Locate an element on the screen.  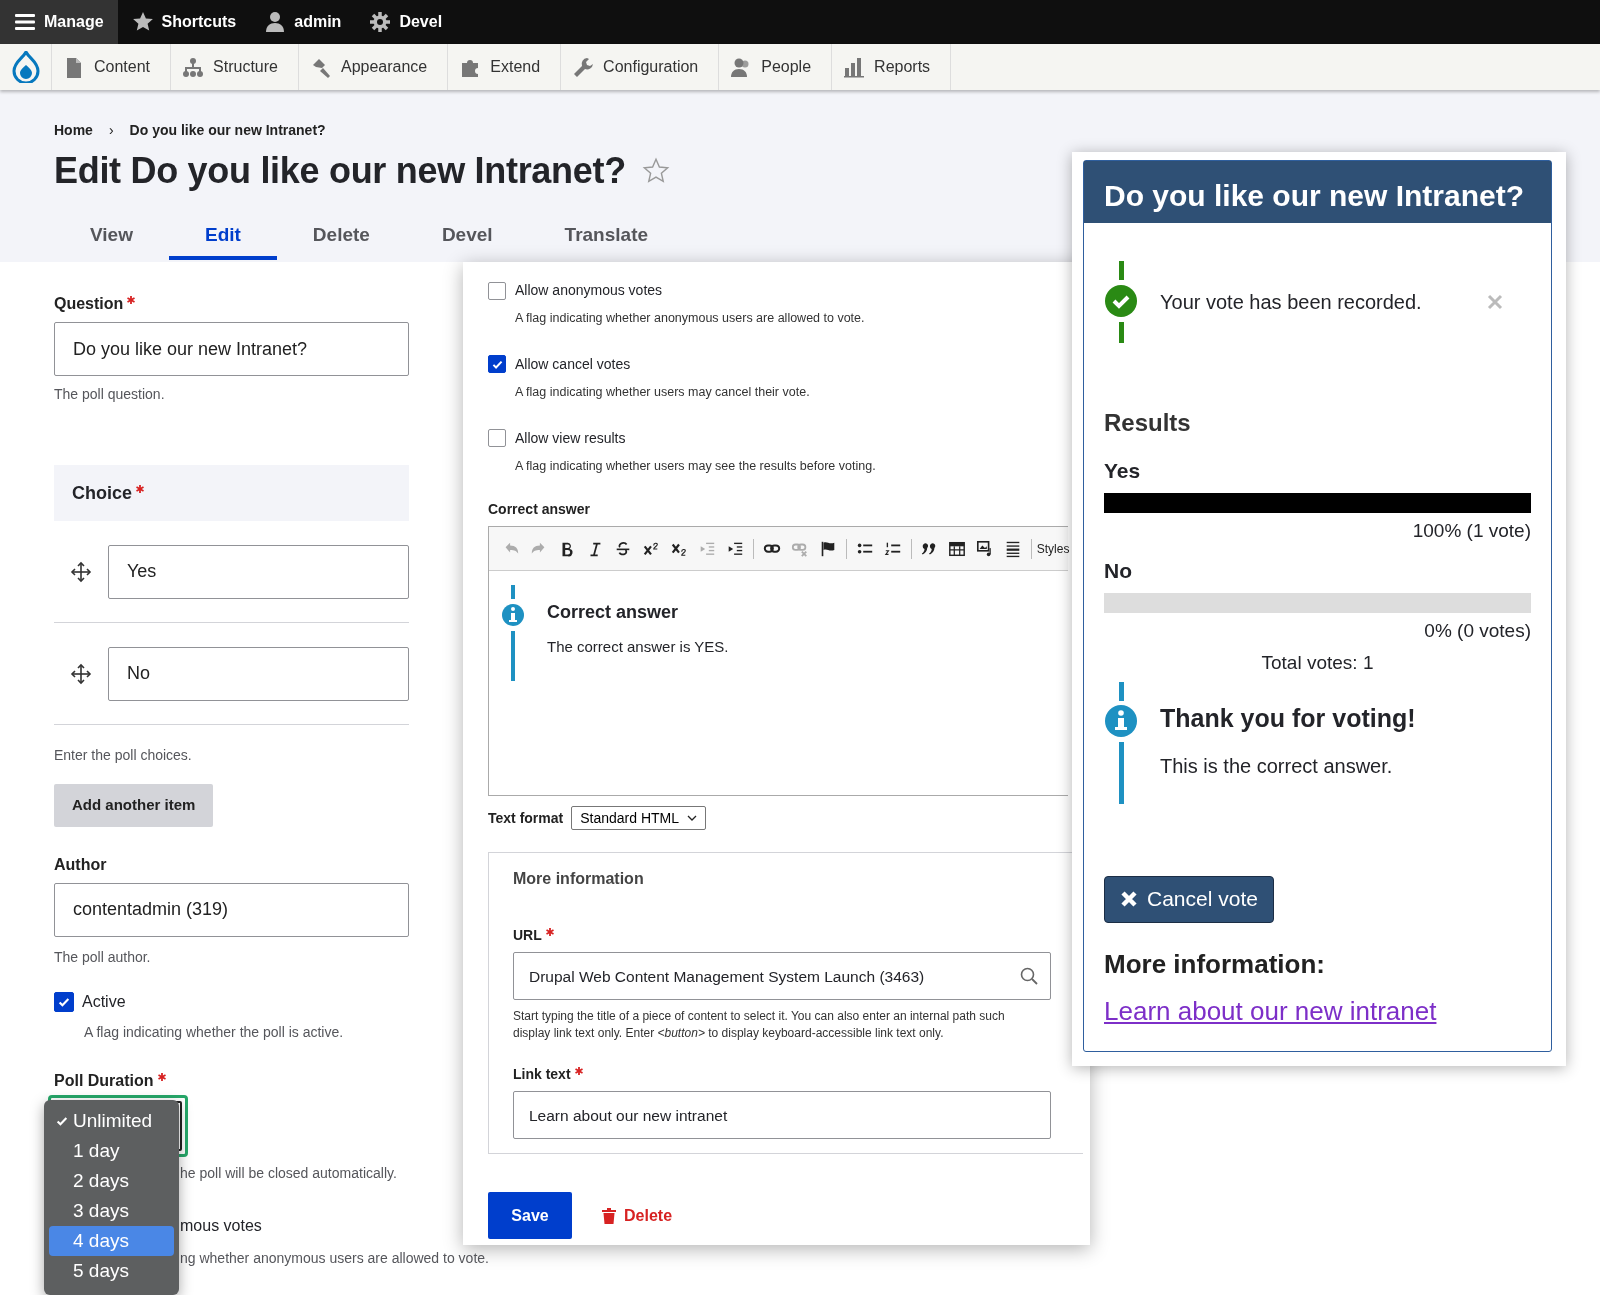
hierarchy-icon is located at coordinates (193, 67).